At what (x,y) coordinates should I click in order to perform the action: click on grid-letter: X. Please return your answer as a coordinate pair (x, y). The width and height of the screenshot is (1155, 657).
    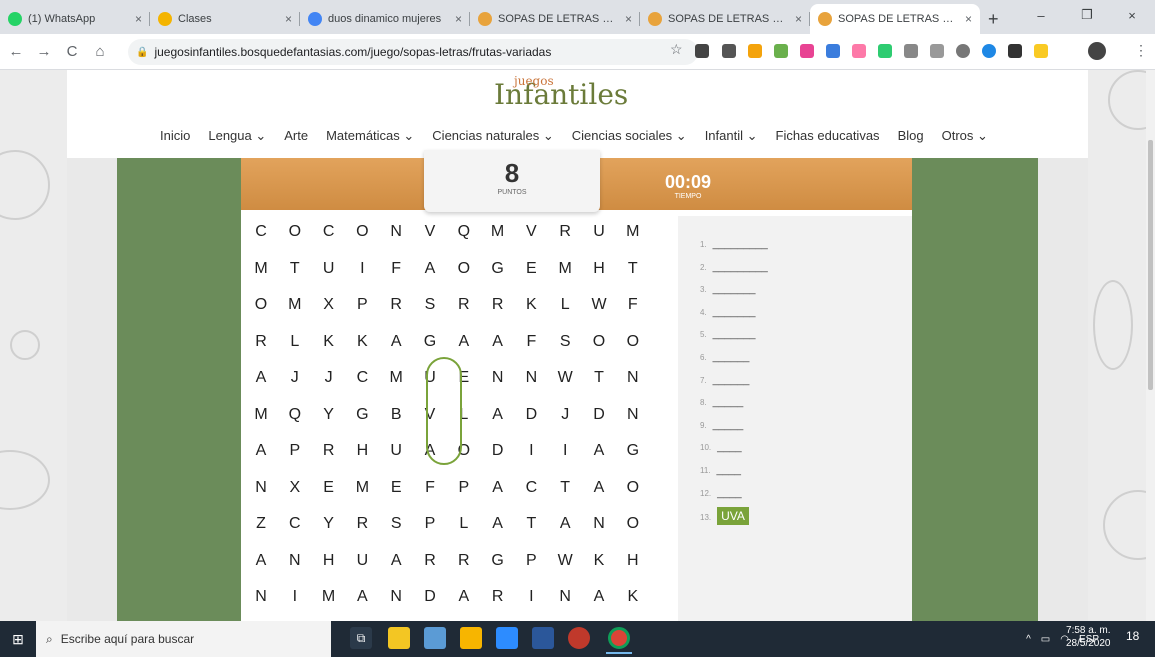
    Looking at the image, I should click on (329, 305).